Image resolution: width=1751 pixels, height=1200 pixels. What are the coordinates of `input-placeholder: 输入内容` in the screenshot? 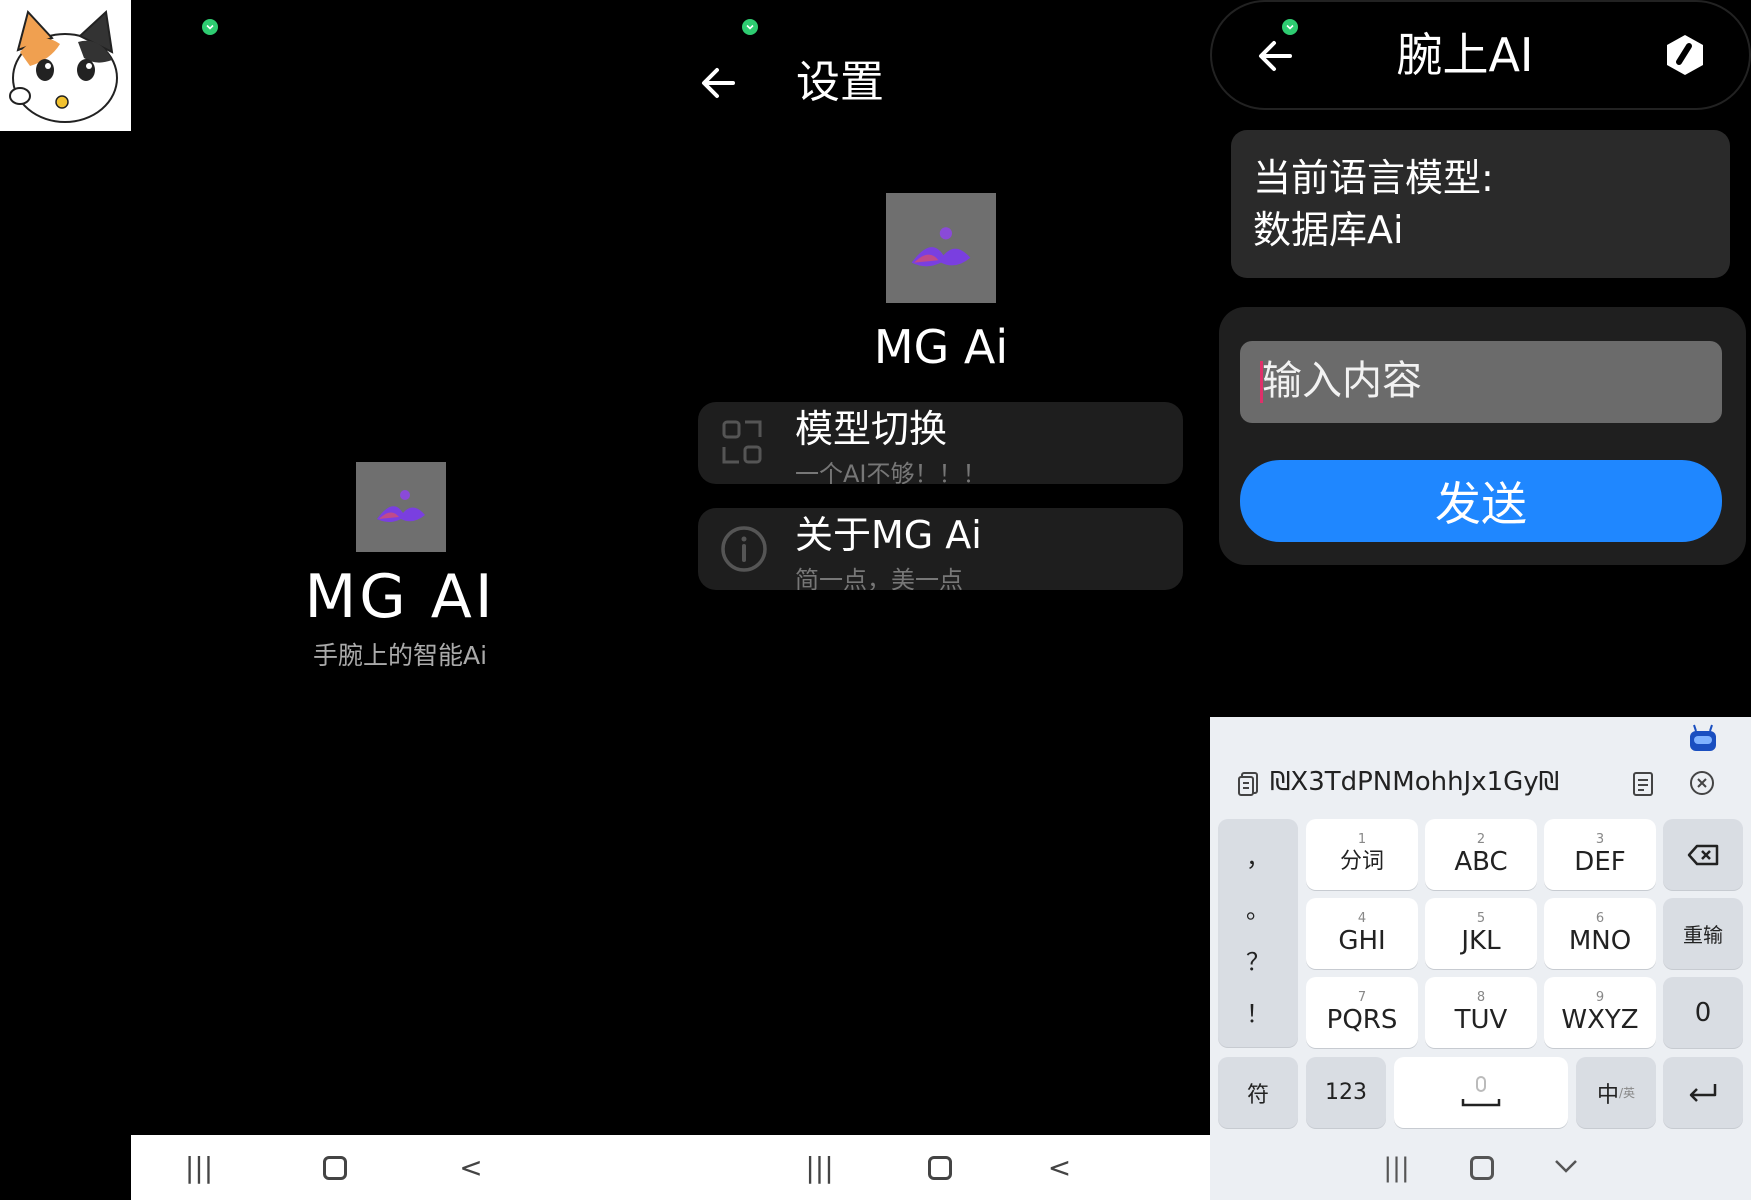 It's located at (1342, 381).